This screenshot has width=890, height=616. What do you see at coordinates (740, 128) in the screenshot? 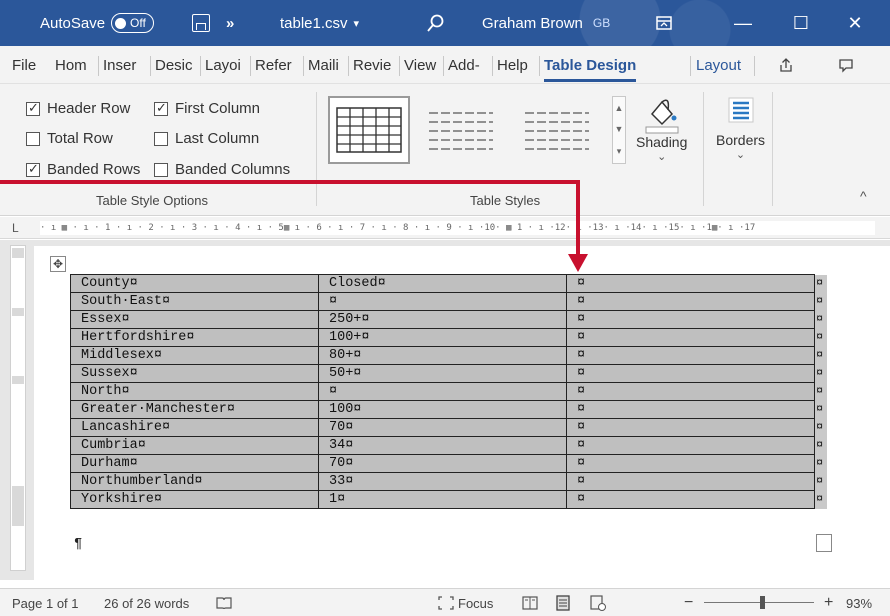
I see `borders-button: Borders ⌄` at bounding box center [740, 128].